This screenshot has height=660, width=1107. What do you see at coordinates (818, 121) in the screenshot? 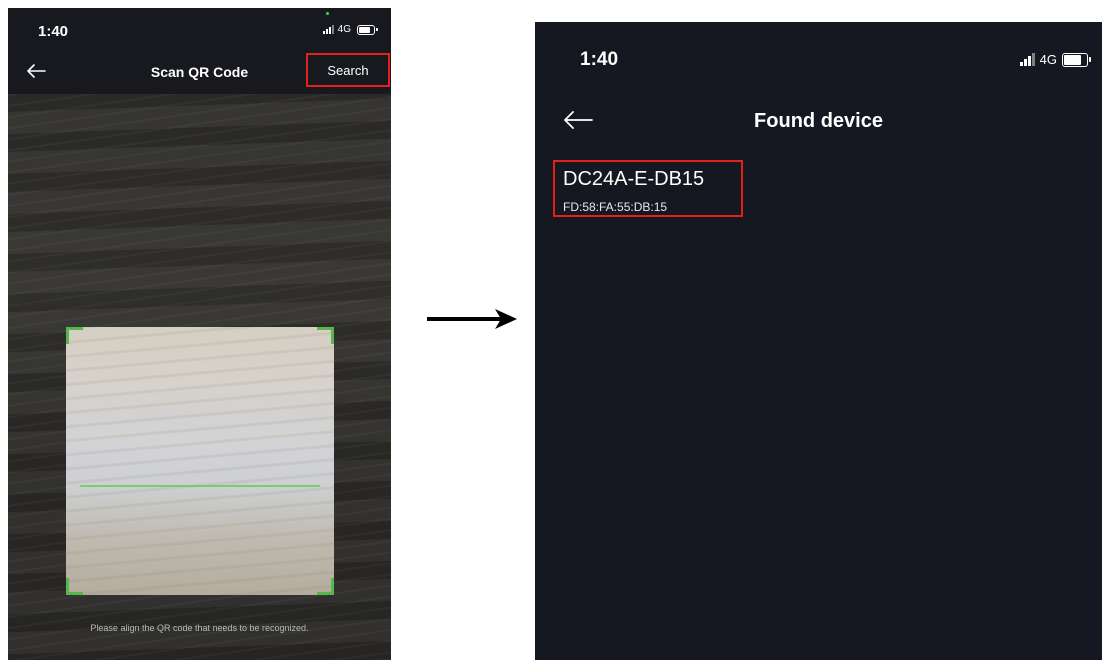
I see `page-title: Found device` at bounding box center [818, 121].